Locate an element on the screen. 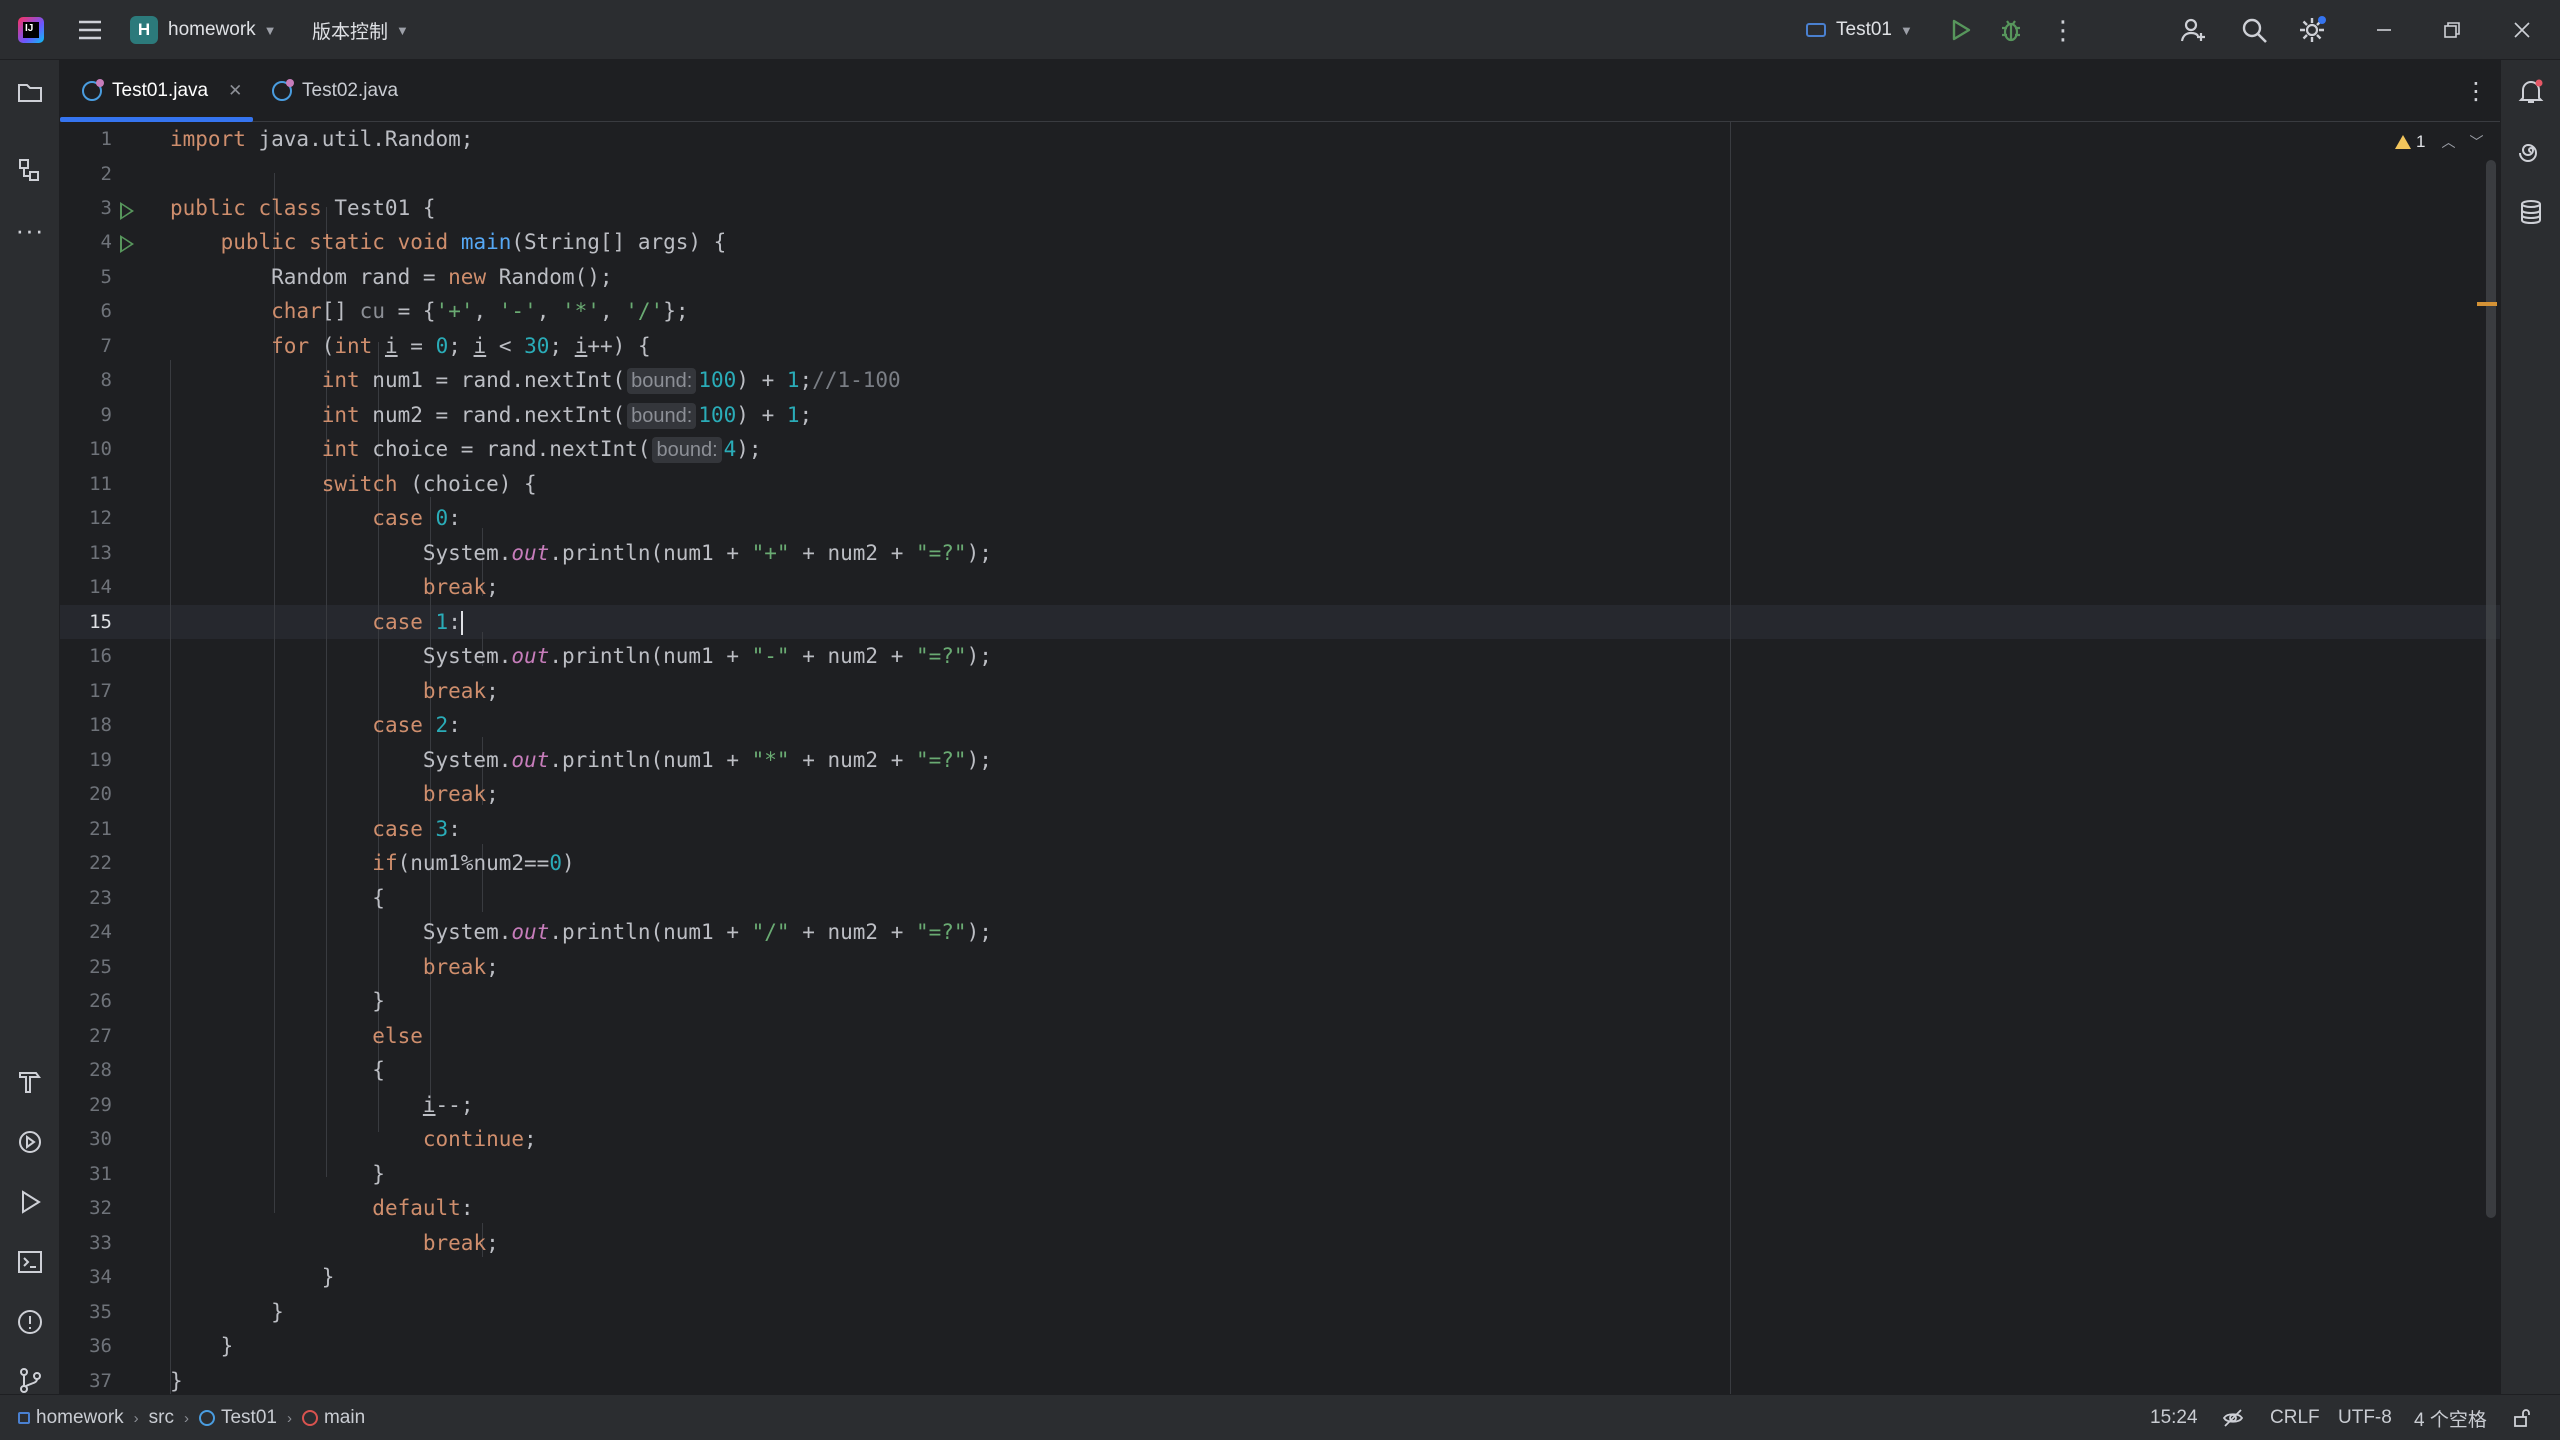 The width and height of the screenshot is (2560, 1440). line-number: 30 is located at coordinates (86, 1139).